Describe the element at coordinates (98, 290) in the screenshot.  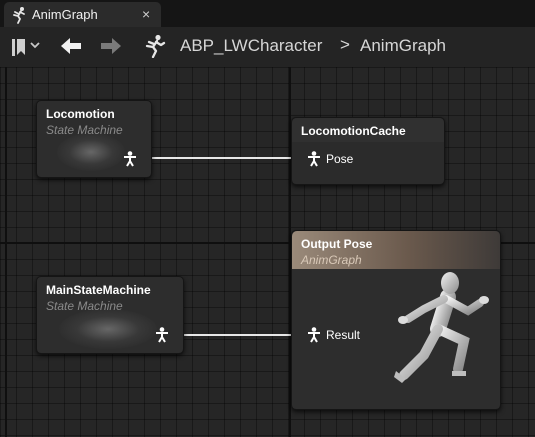
I see `node-title: MainStateMachine` at that location.